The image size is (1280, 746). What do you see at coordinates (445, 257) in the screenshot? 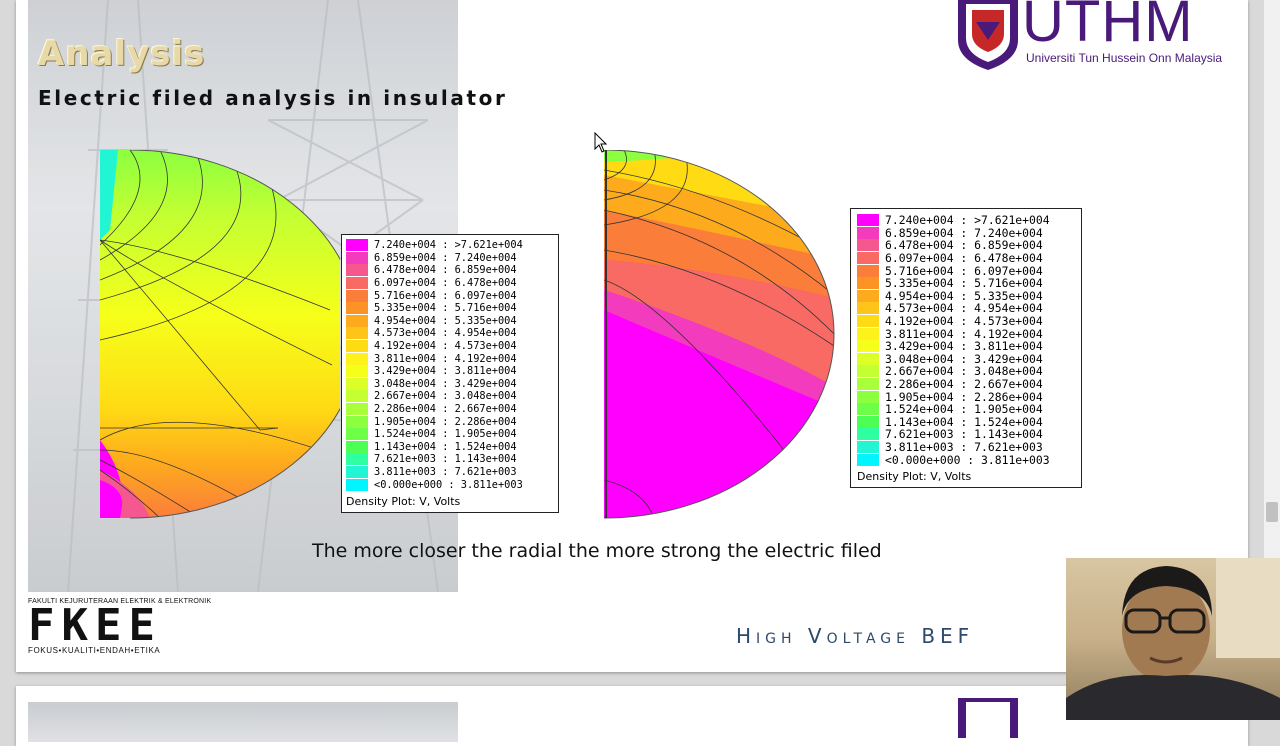
I see `legend-label: 6.859e+004 : 7.240e+004` at bounding box center [445, 257].